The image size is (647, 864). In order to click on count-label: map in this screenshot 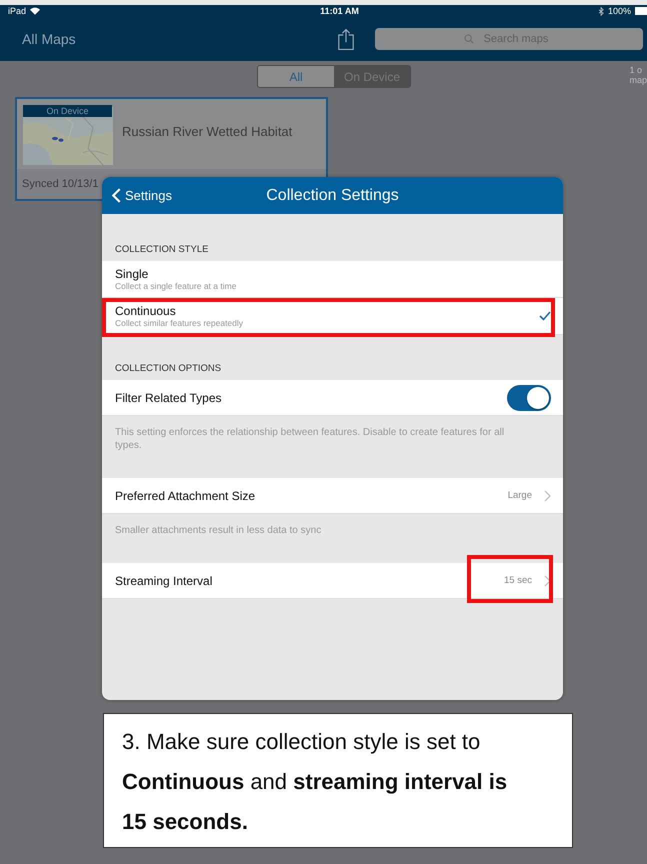, I will do `click(638, 80)`.